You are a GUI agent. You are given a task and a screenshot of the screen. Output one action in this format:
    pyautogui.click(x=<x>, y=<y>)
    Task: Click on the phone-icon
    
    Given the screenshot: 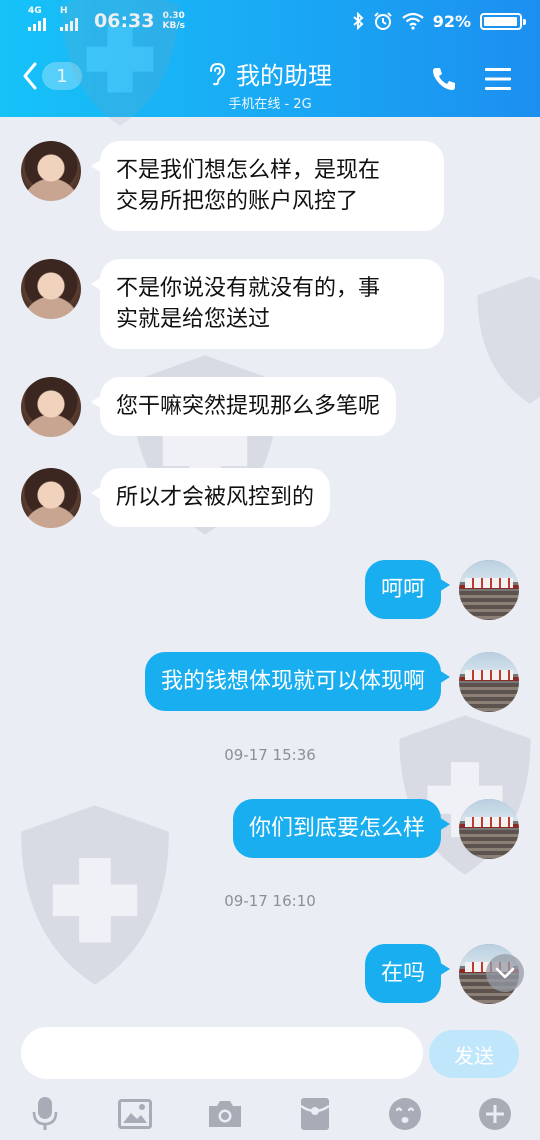 What is the action you would take?
    pyautogui.click(x=444, y=79)
    